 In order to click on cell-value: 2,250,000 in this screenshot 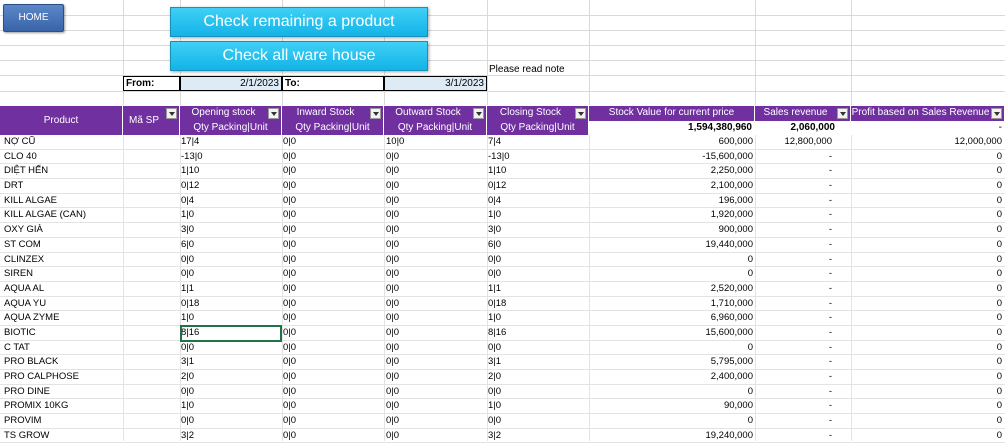, I will do `click(671, 171)`.